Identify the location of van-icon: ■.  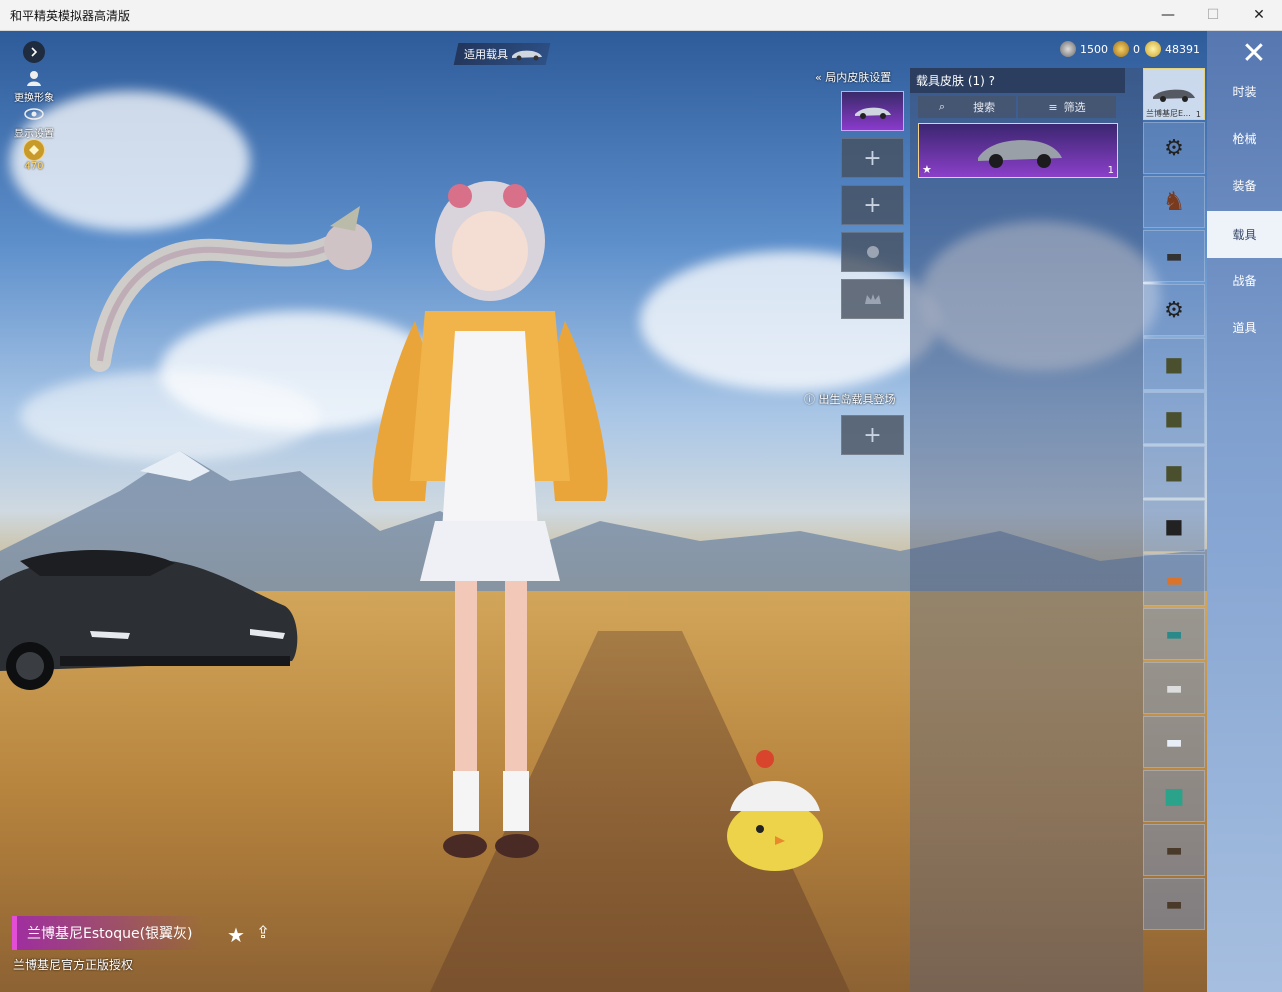
(1174, 796).